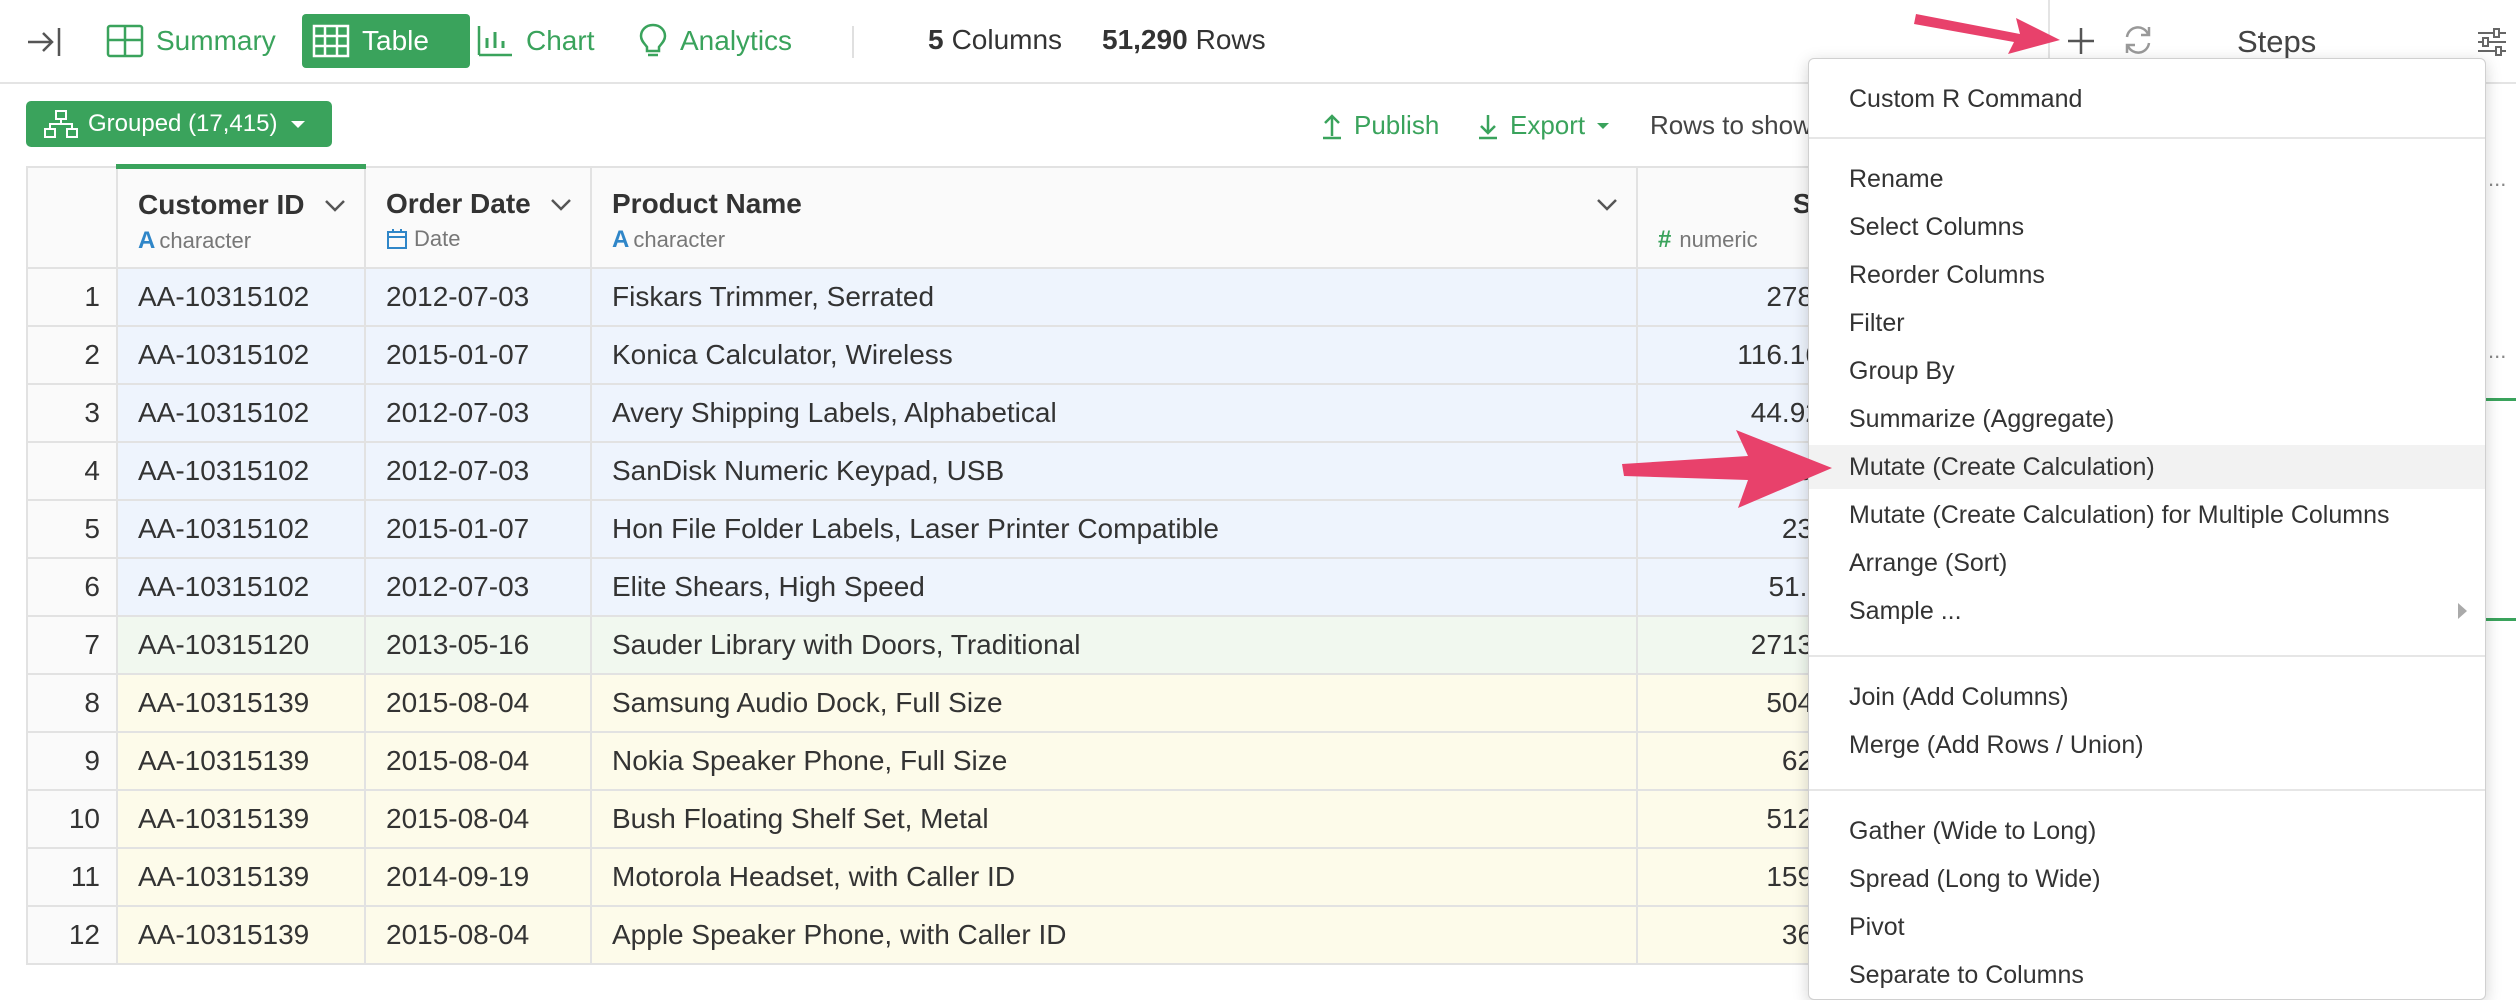  Describe the element at coordinates (1114, 587) in the screenshot. I see `cell-product-name: Elite Shears, High Speed` at that location.